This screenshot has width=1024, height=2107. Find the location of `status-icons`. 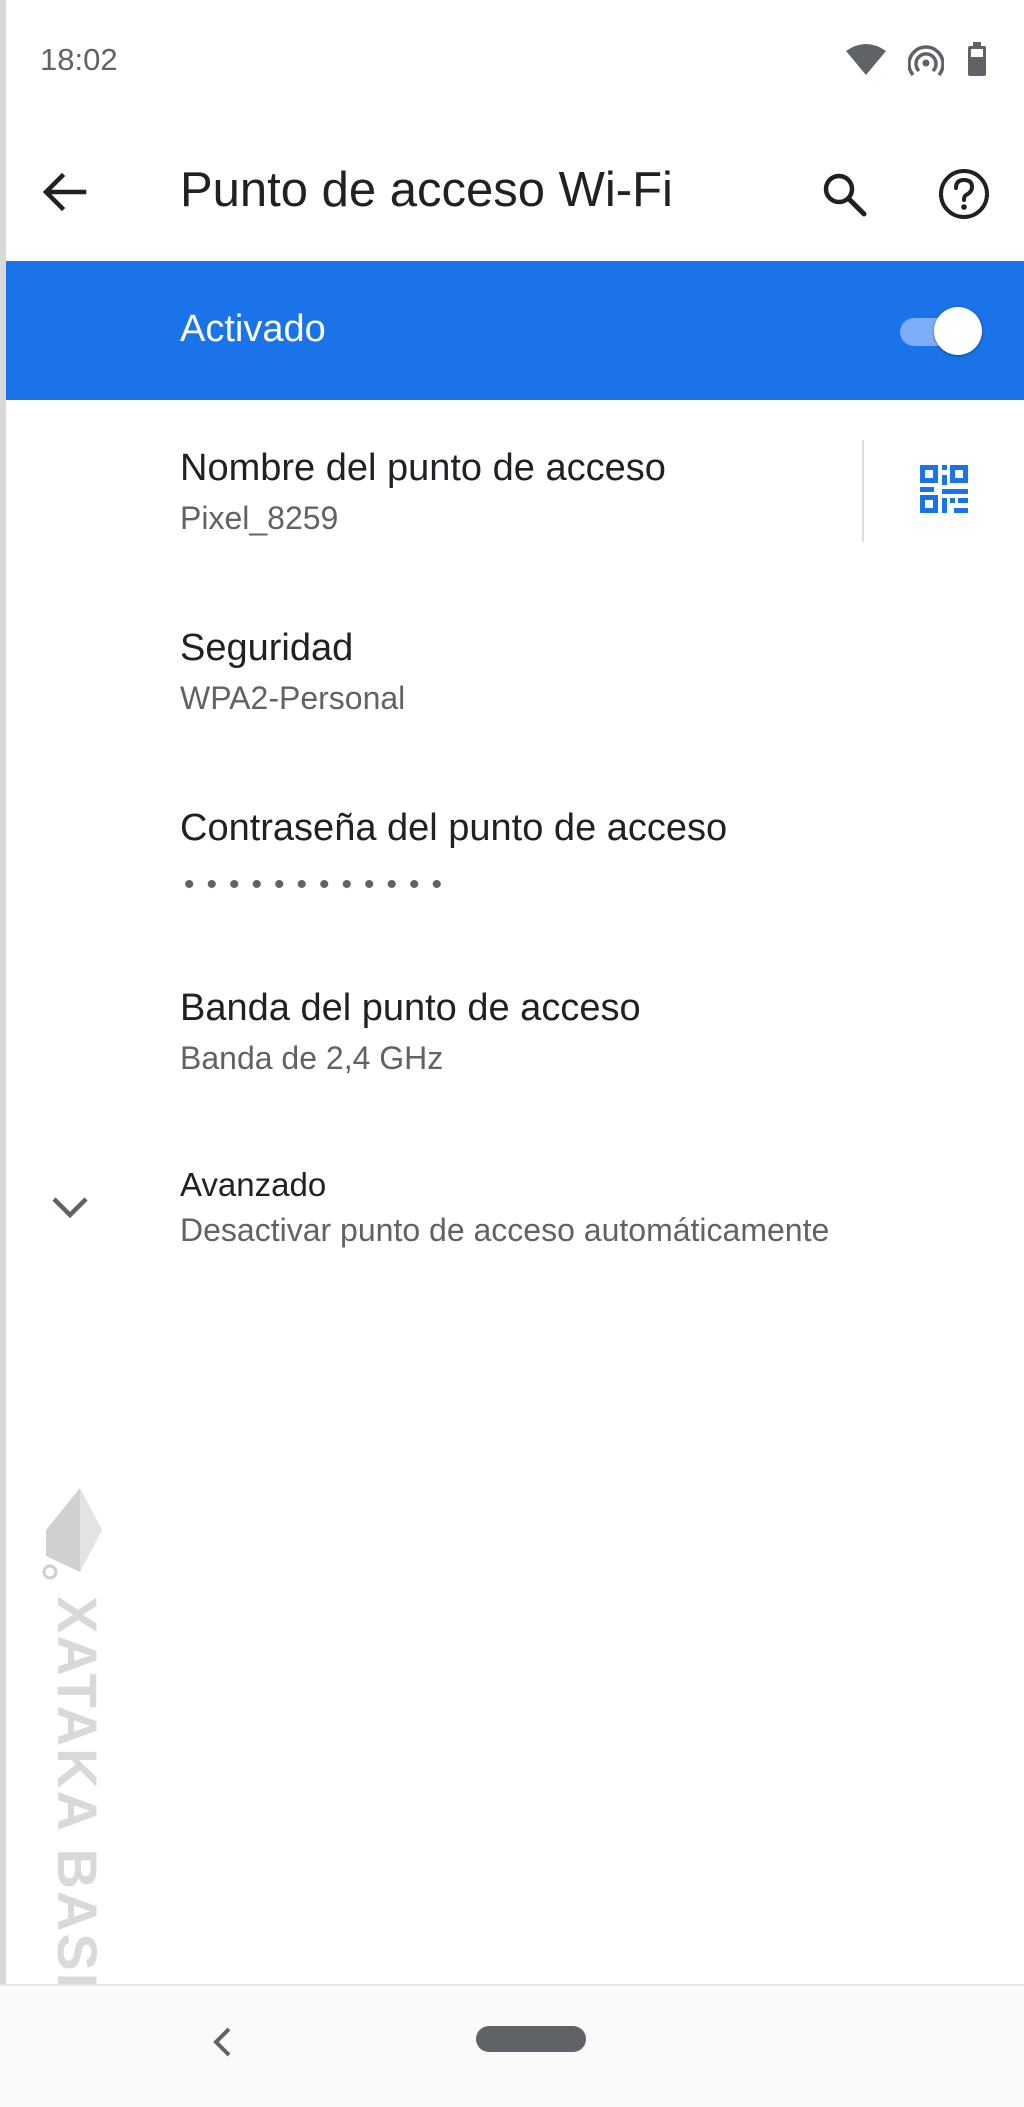

status-icons is located at coordinates (917, 62).